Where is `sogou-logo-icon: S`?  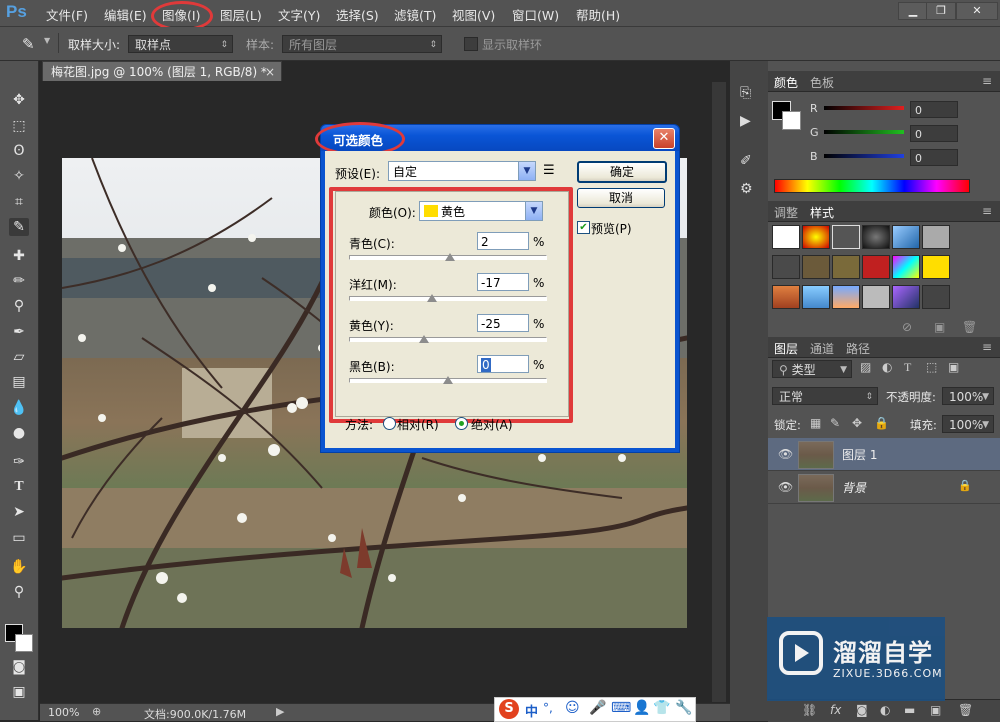 sogou-logo-icon: S is located at coordinates (509, 709).